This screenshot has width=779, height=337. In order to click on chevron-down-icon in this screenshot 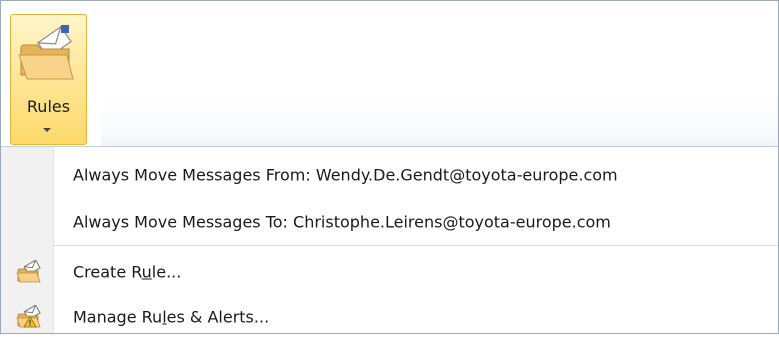, I will do `click(47, 130)`.